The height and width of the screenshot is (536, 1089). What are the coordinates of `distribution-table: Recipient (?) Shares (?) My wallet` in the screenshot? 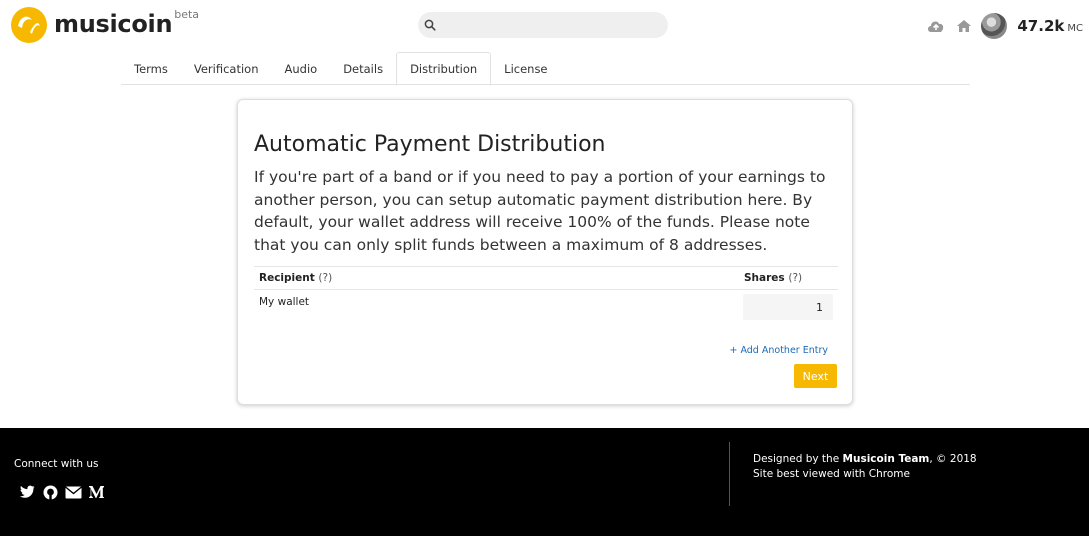 It's located at (546, 296).